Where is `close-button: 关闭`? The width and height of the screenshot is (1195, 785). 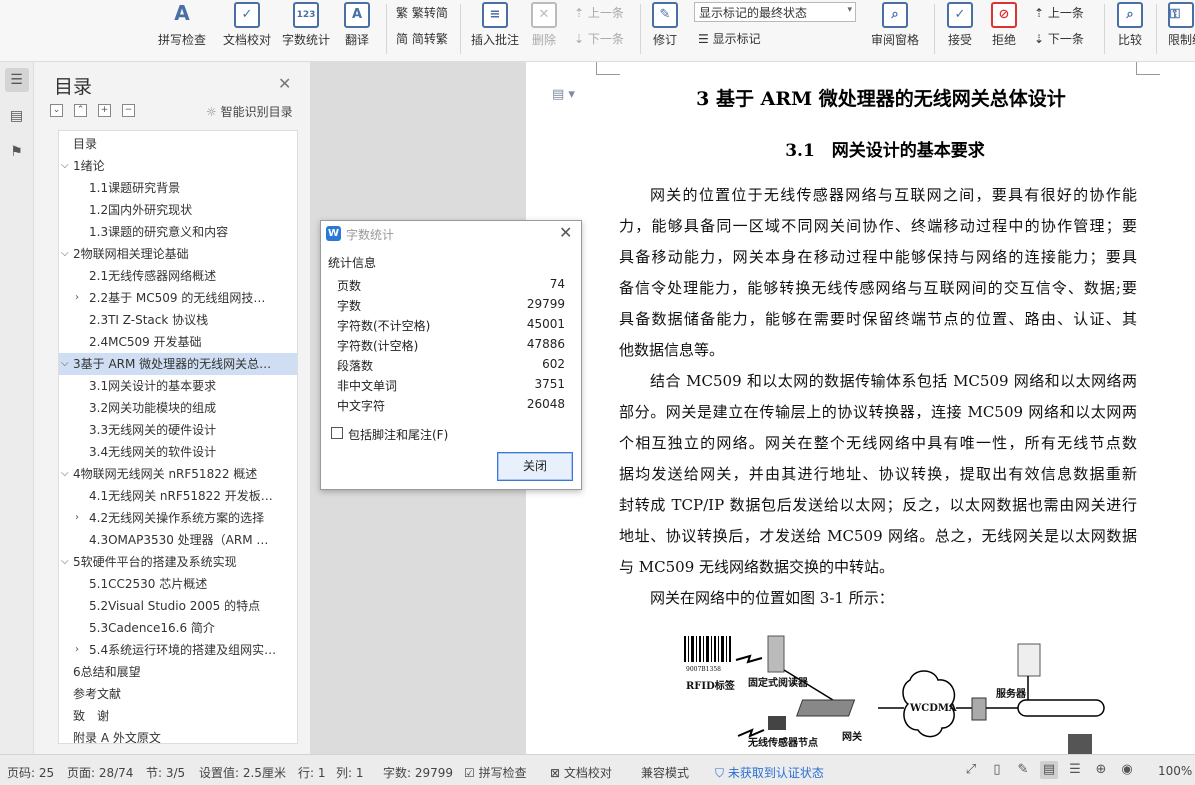
close-button: 关闭 is located at coordinates (535, 466).